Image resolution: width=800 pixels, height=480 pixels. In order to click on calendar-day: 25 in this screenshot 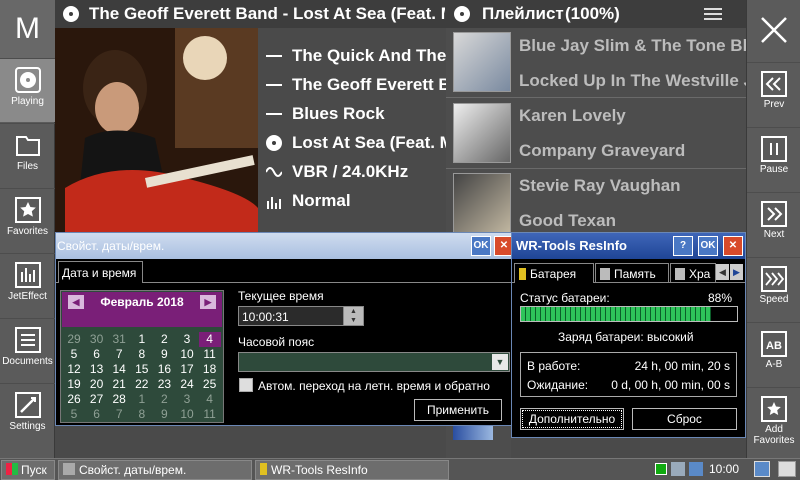, I will do `click(210, 384)`.